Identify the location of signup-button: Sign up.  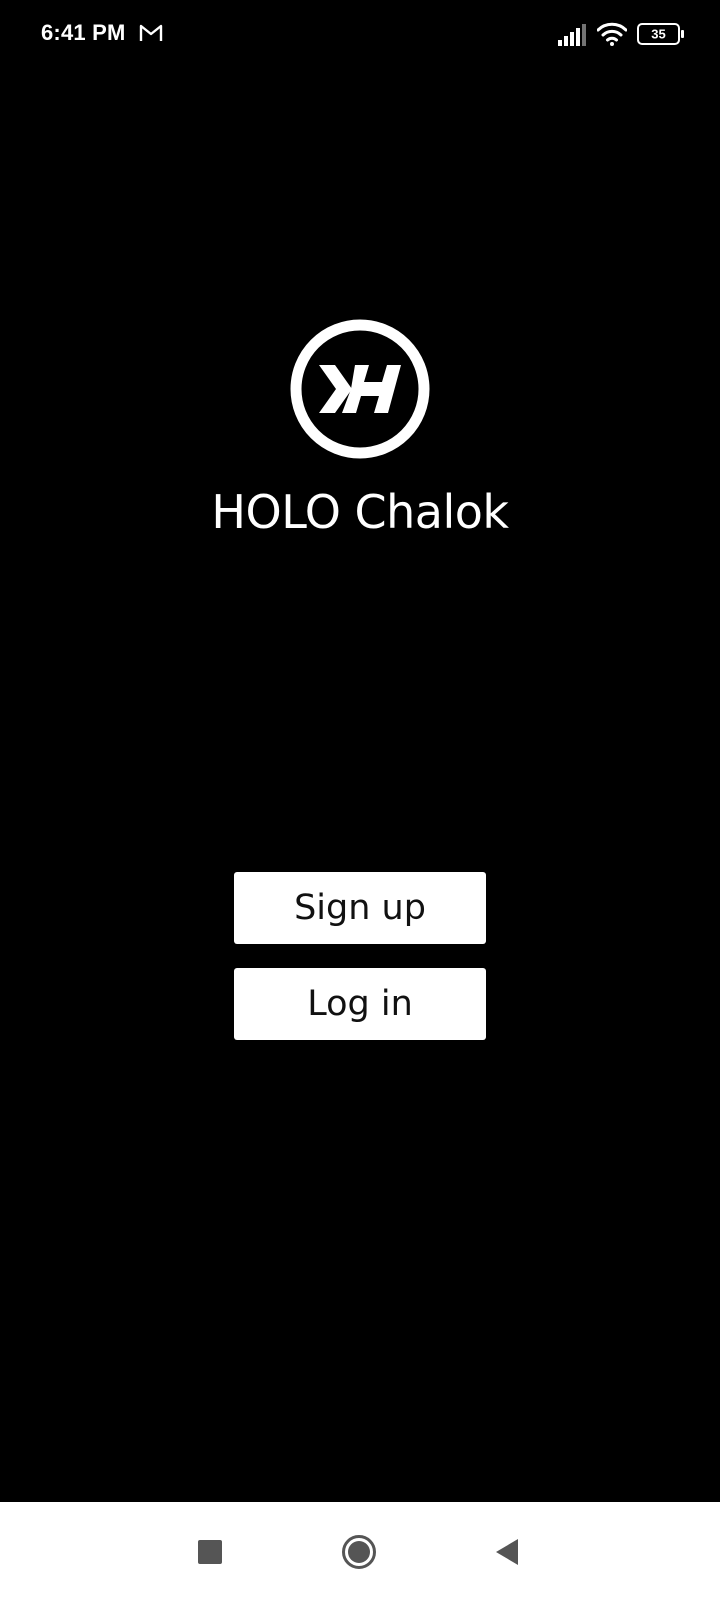
(360, 908).